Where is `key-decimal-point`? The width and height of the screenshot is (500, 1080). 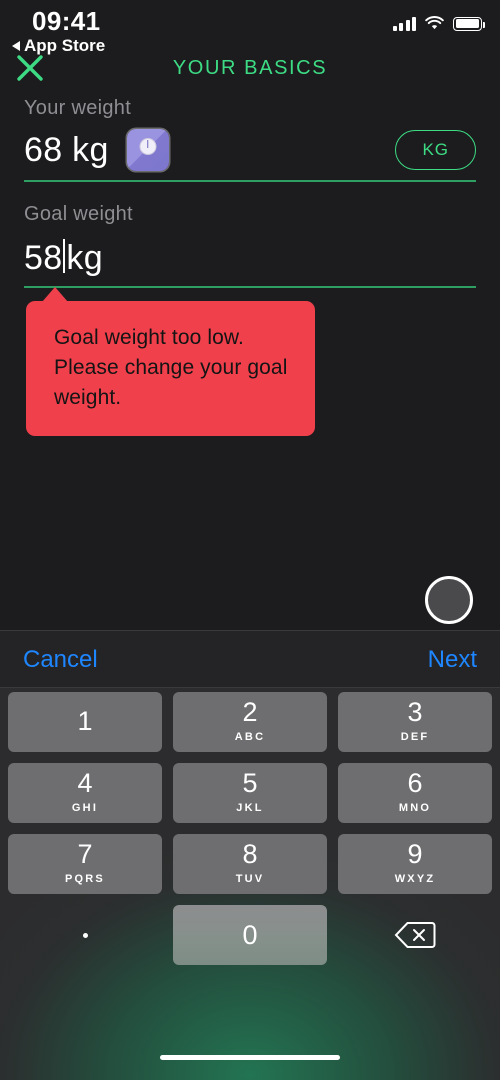 key-decimal-point is located at coordinates (85, 935).